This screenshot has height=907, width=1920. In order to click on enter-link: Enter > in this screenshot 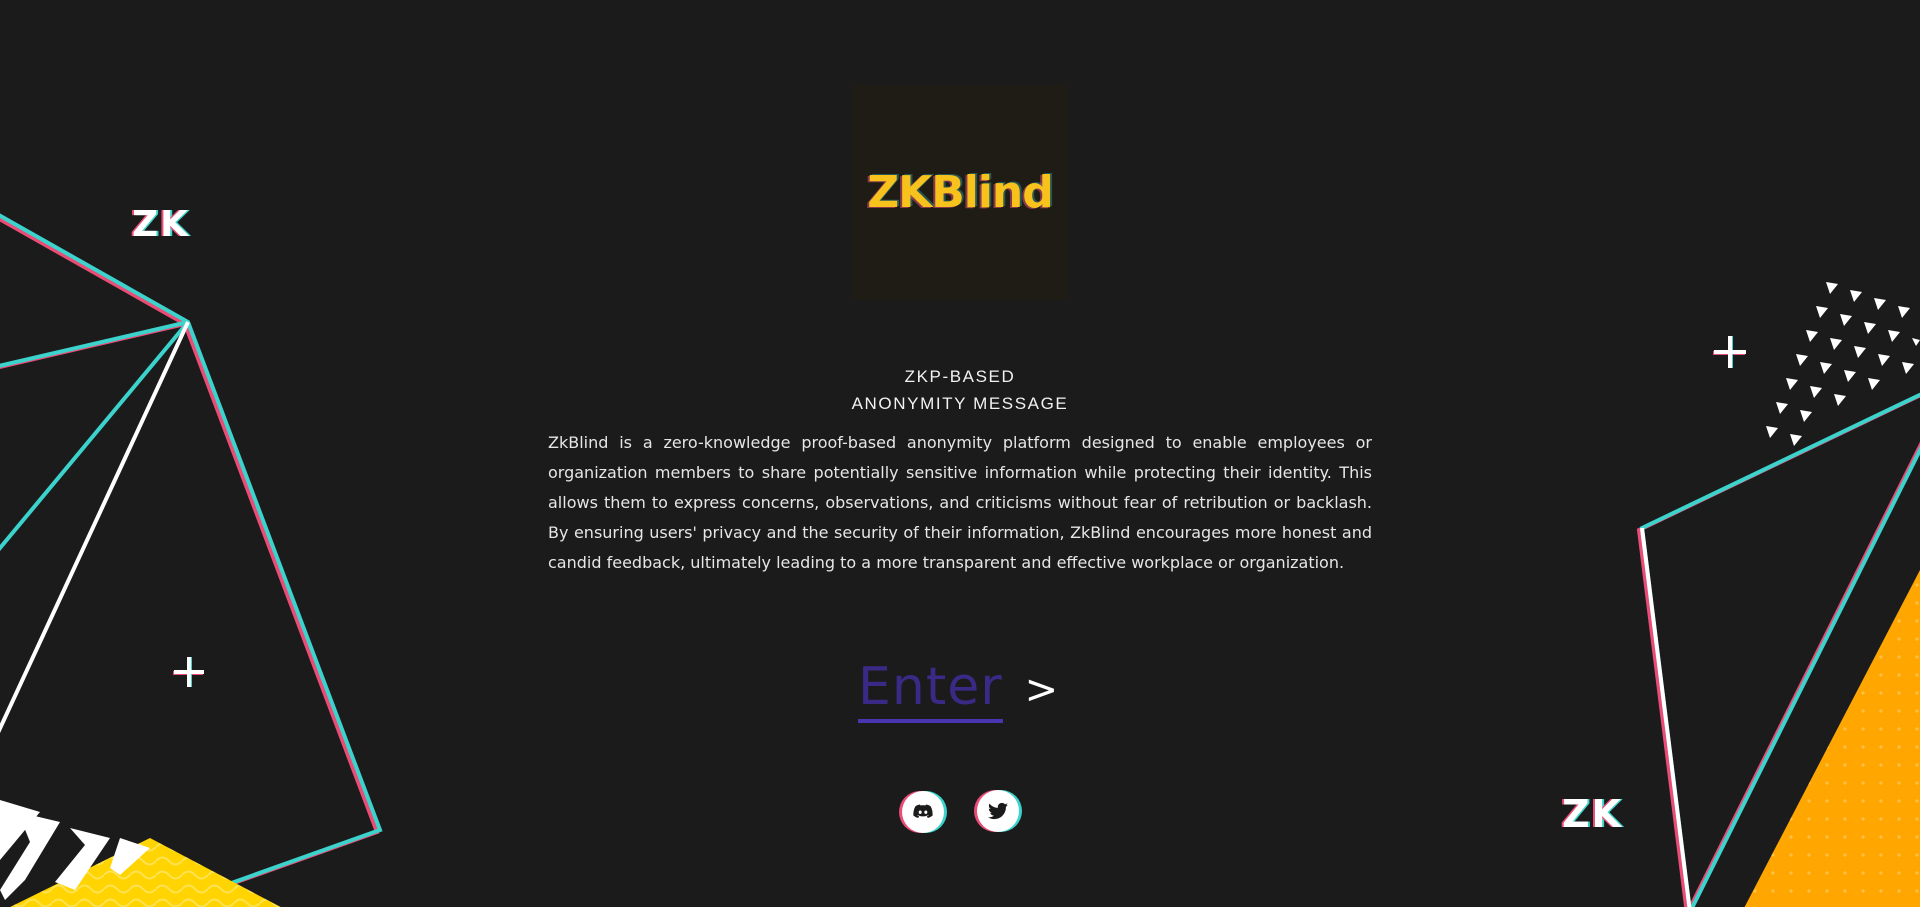, I will do `click(958, 690)`.